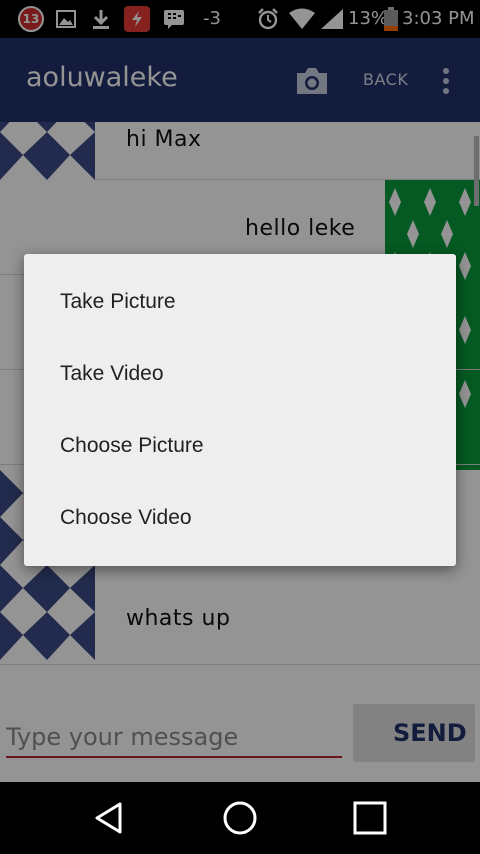 The height and width of the screenshot is (854, 480). Describe the element at coordinates (370, 818) in the screenshot. I see `recents-nav-icon` at that location.